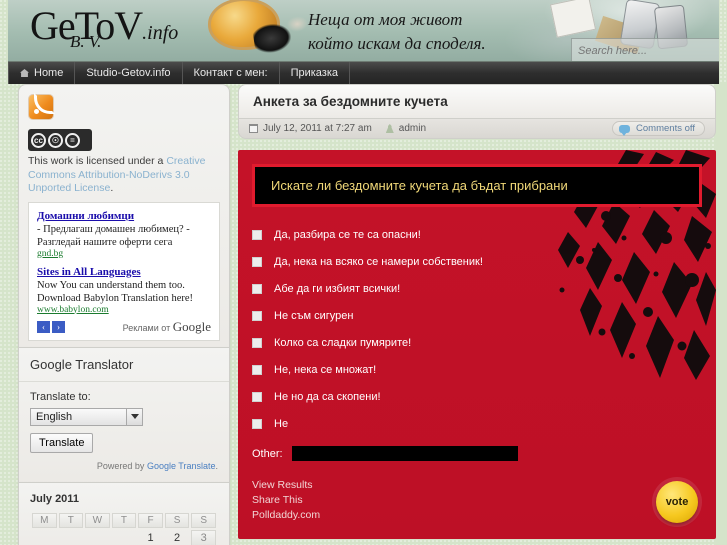 The height and width of the screenshot is (545, 727). I want to click on poll-option-5: Колко са сладки пумярите!, so click(477, 342).